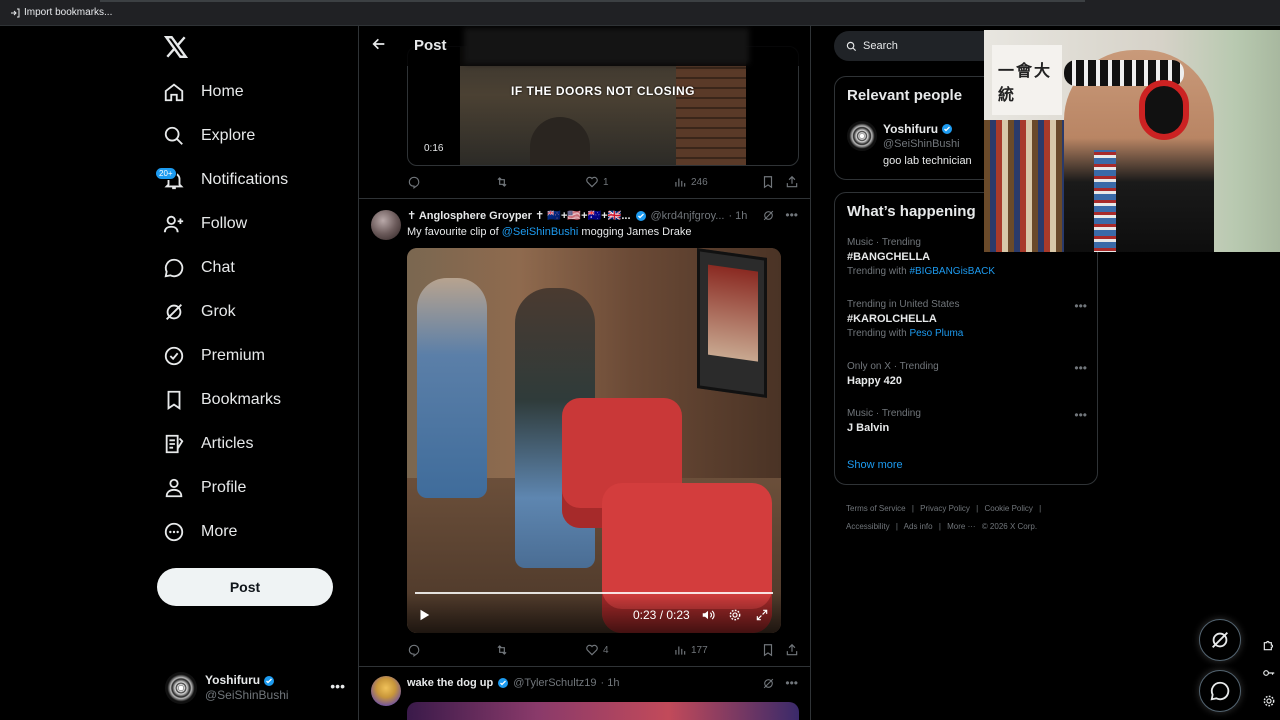 This screenshot has height=720, width=1280. What do you see at coordinates (424, 615) in the screenshot?
I see `play-icon` at bounding box center [424, 615].